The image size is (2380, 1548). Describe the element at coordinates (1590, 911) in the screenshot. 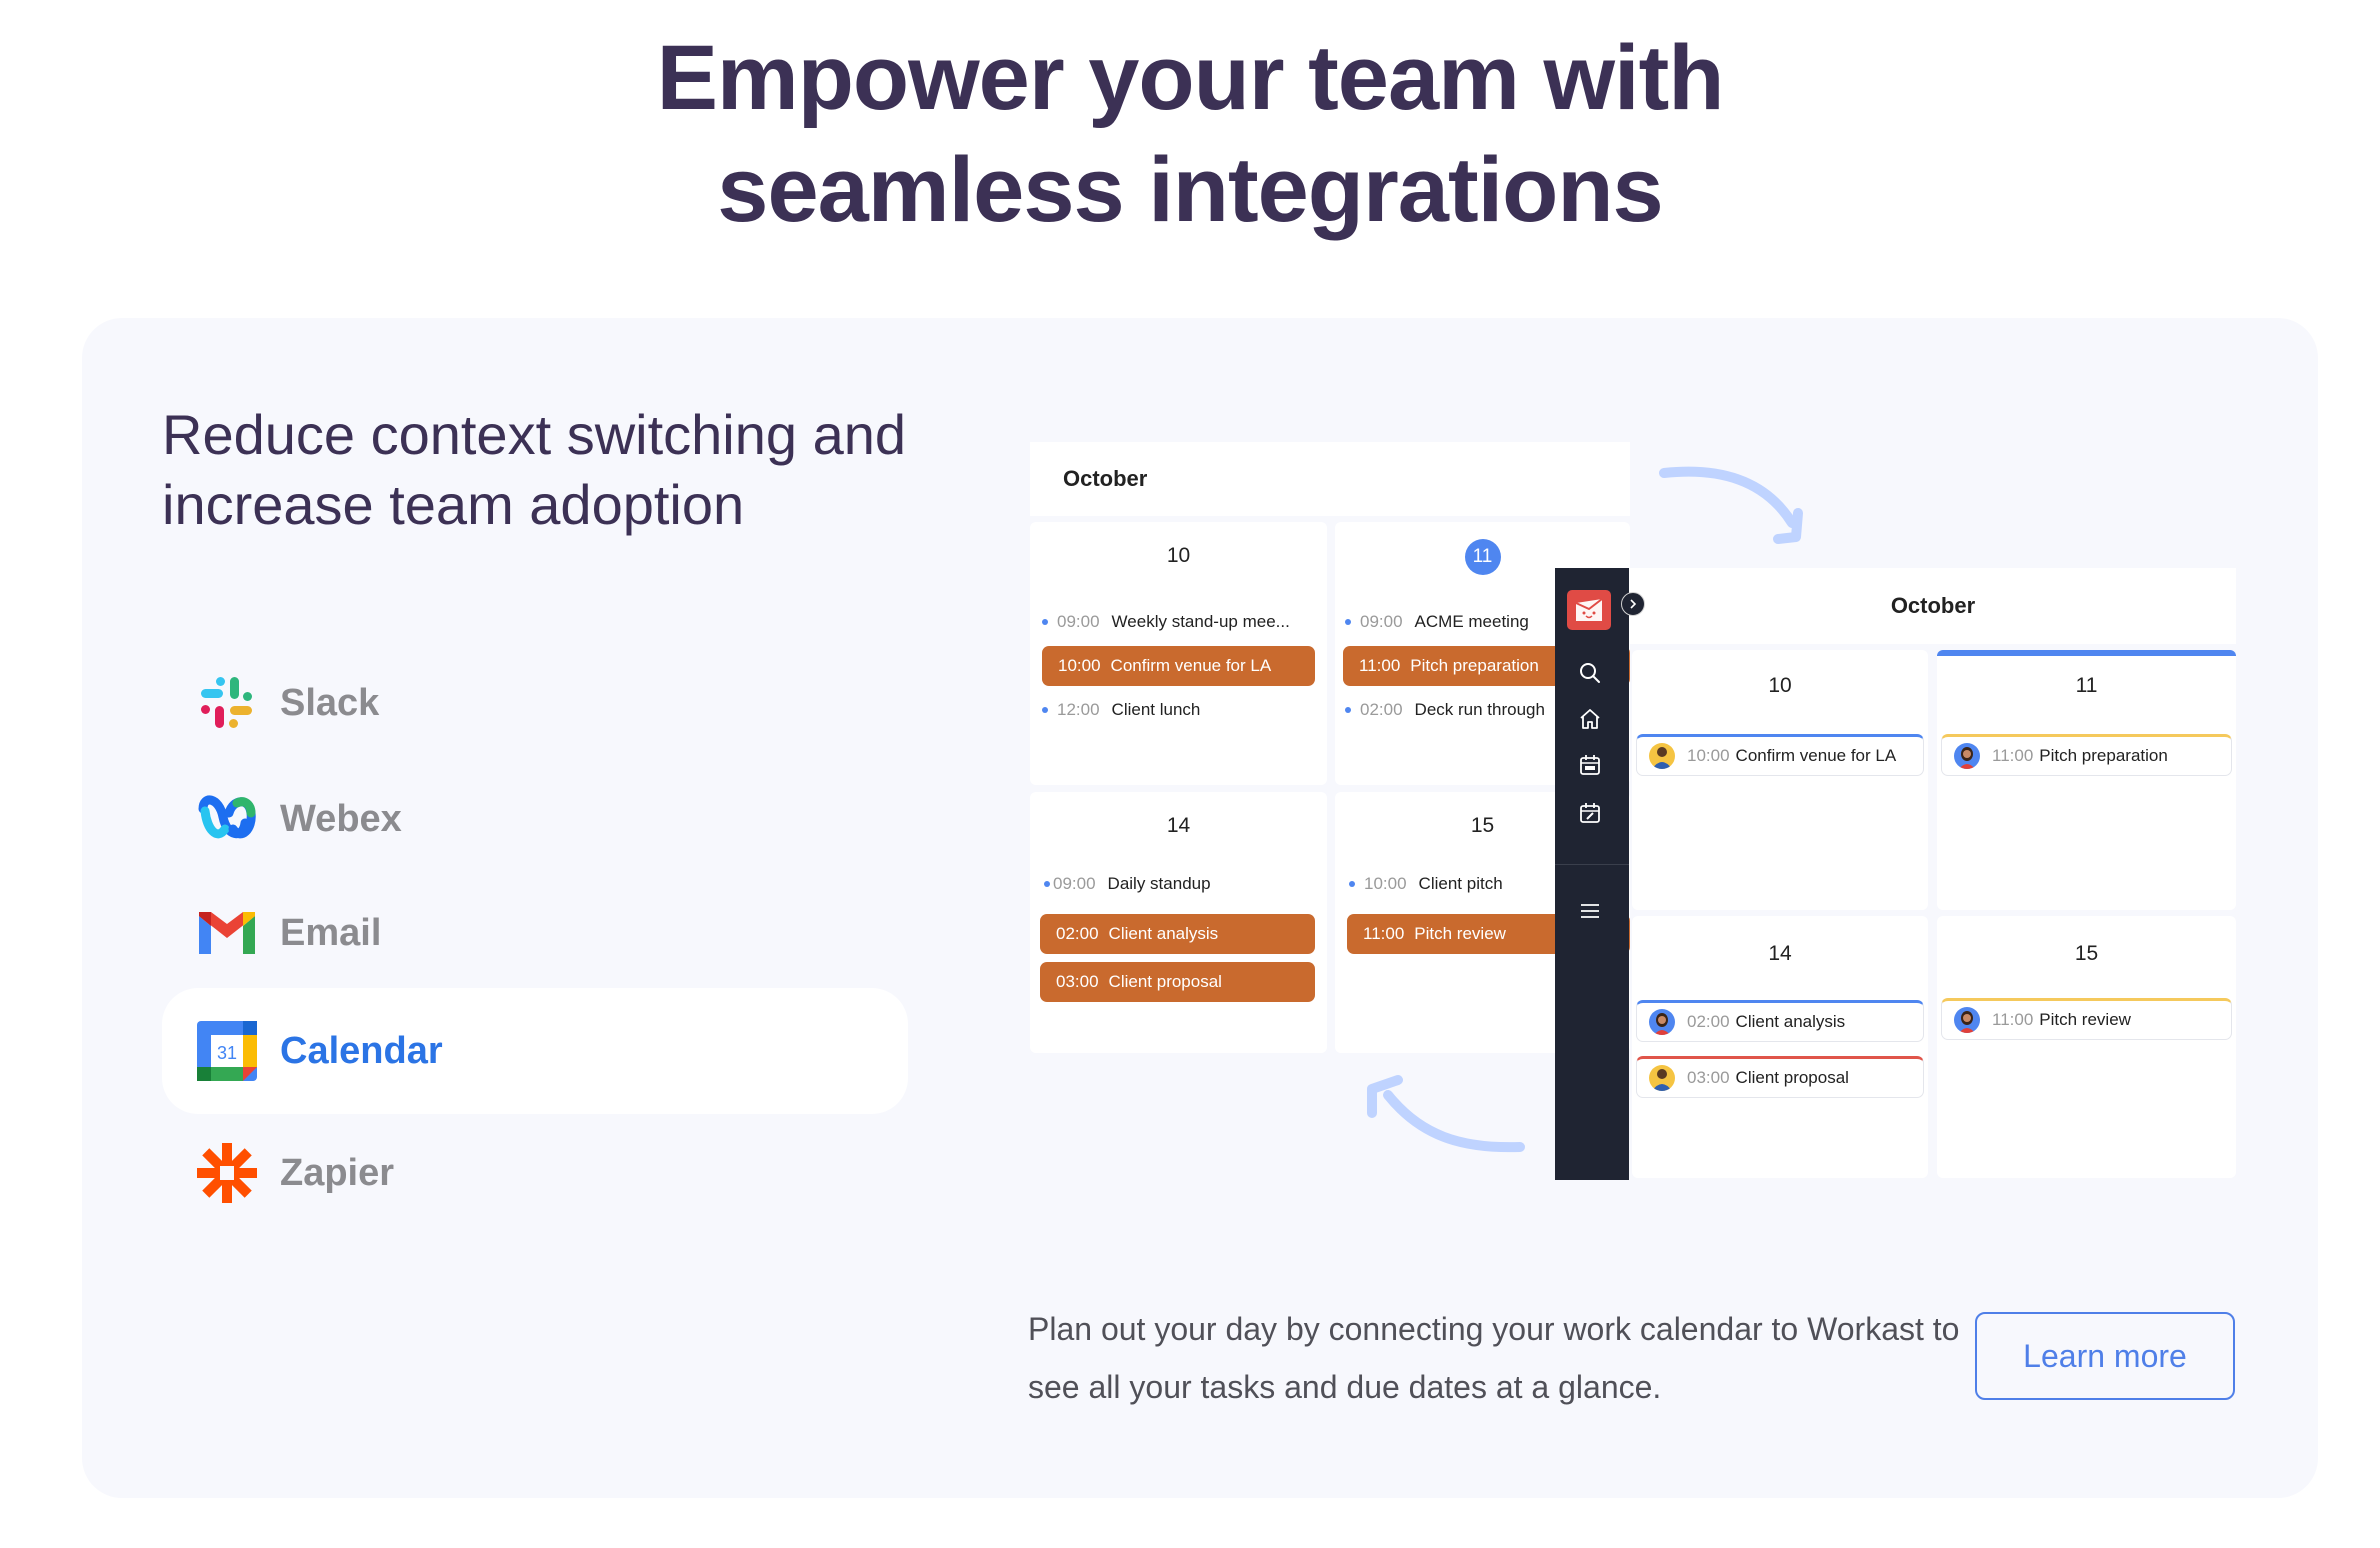

I see `menu-icon` at that location.